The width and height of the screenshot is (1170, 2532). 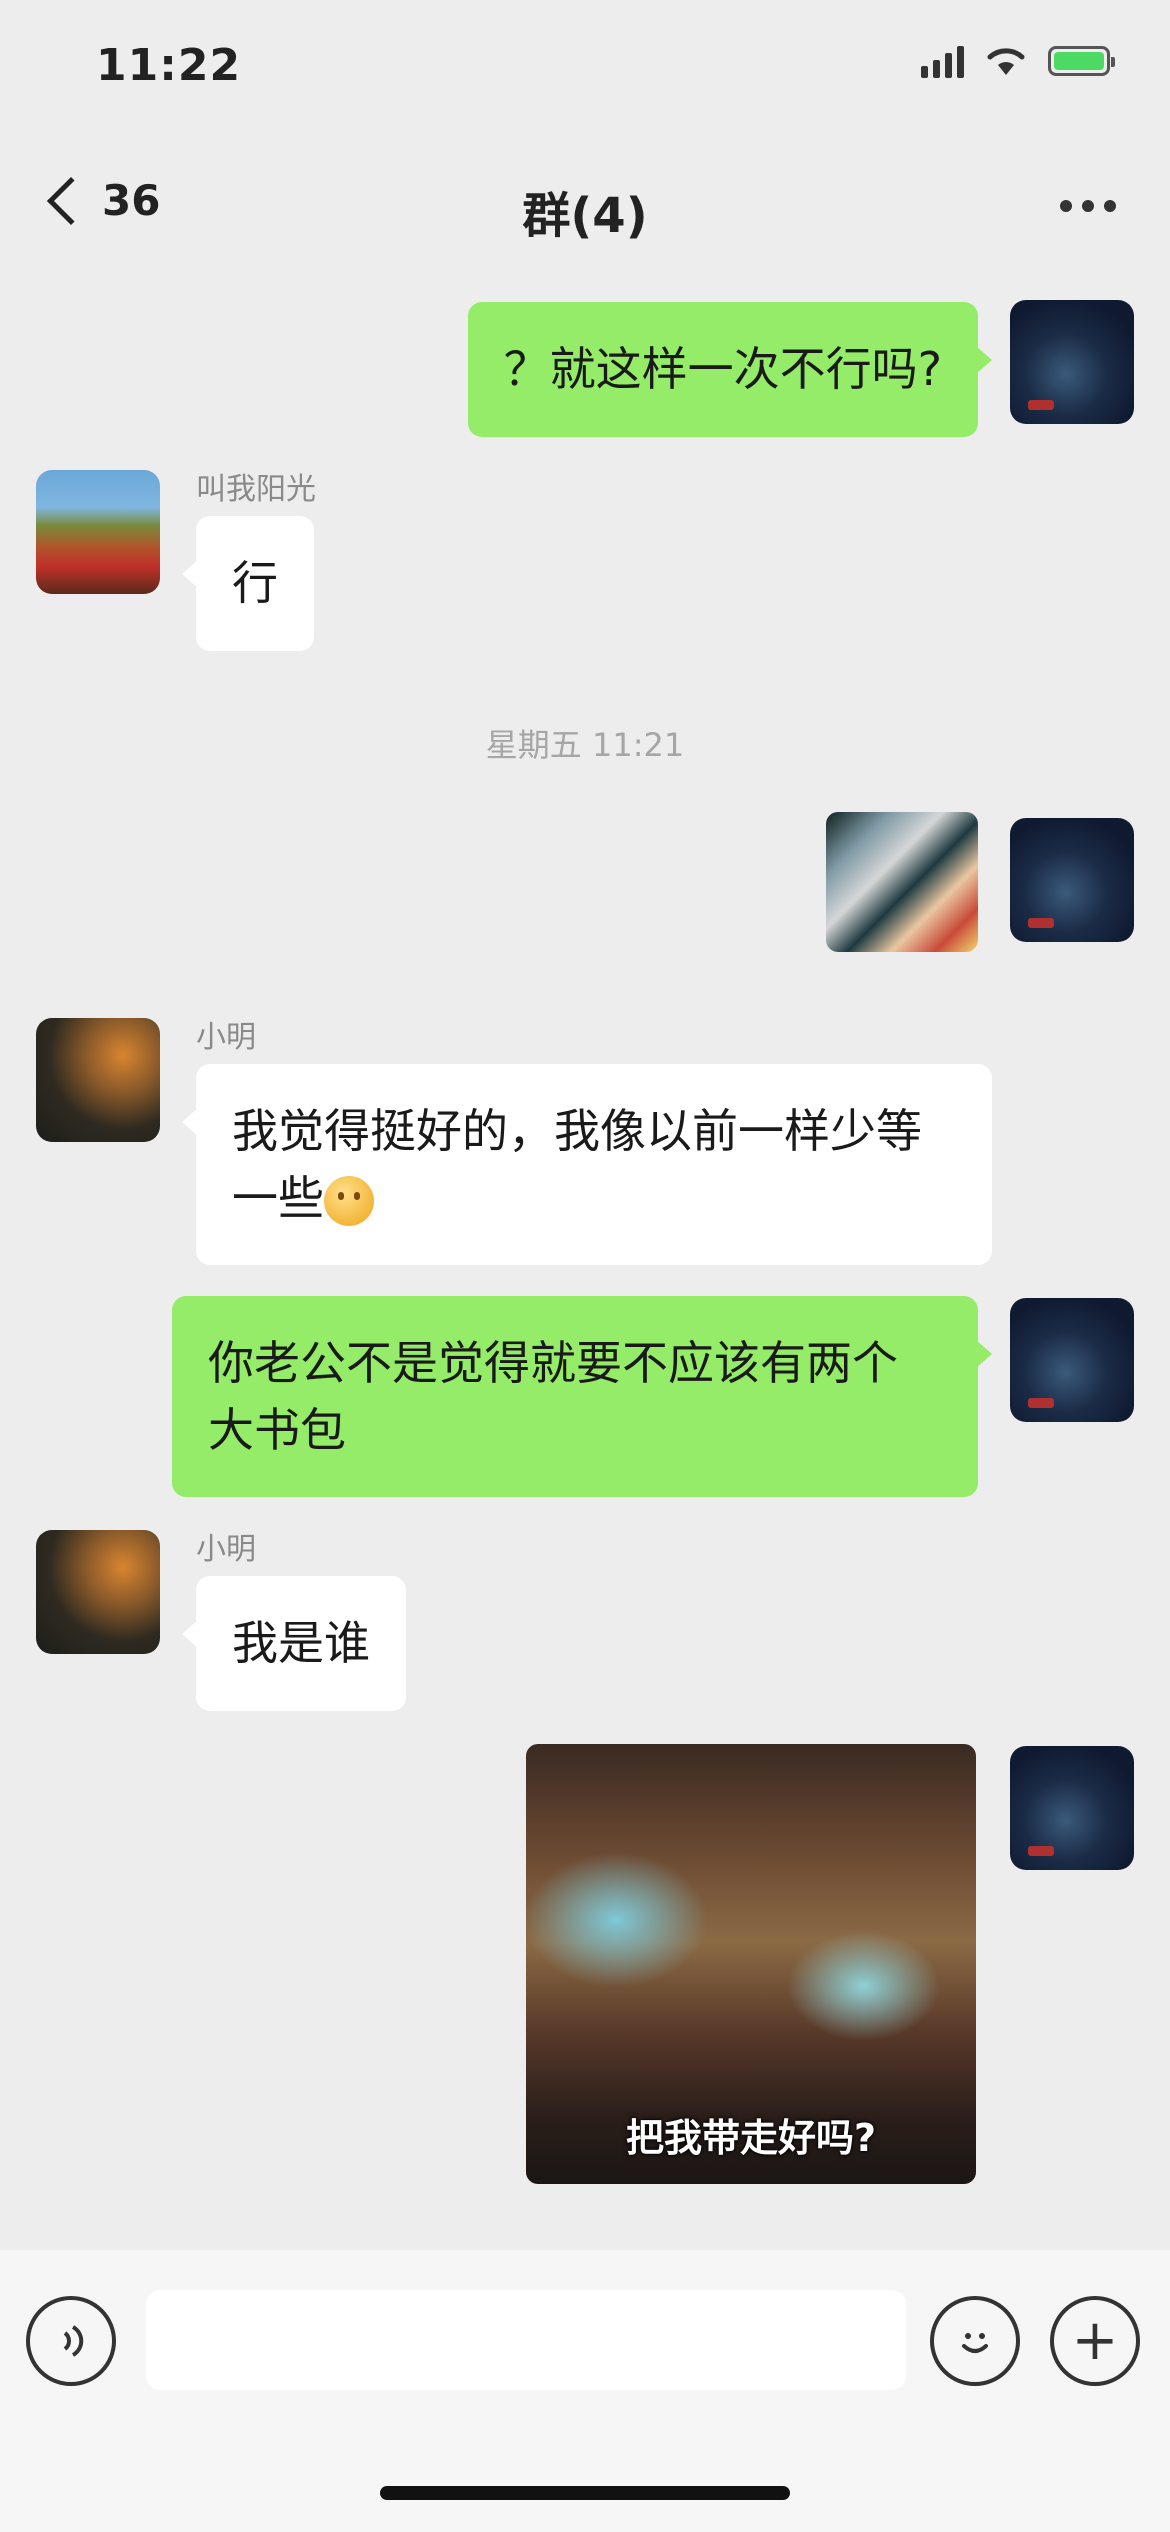 I want to click on battery-icon, so click(x=1081, y=61).